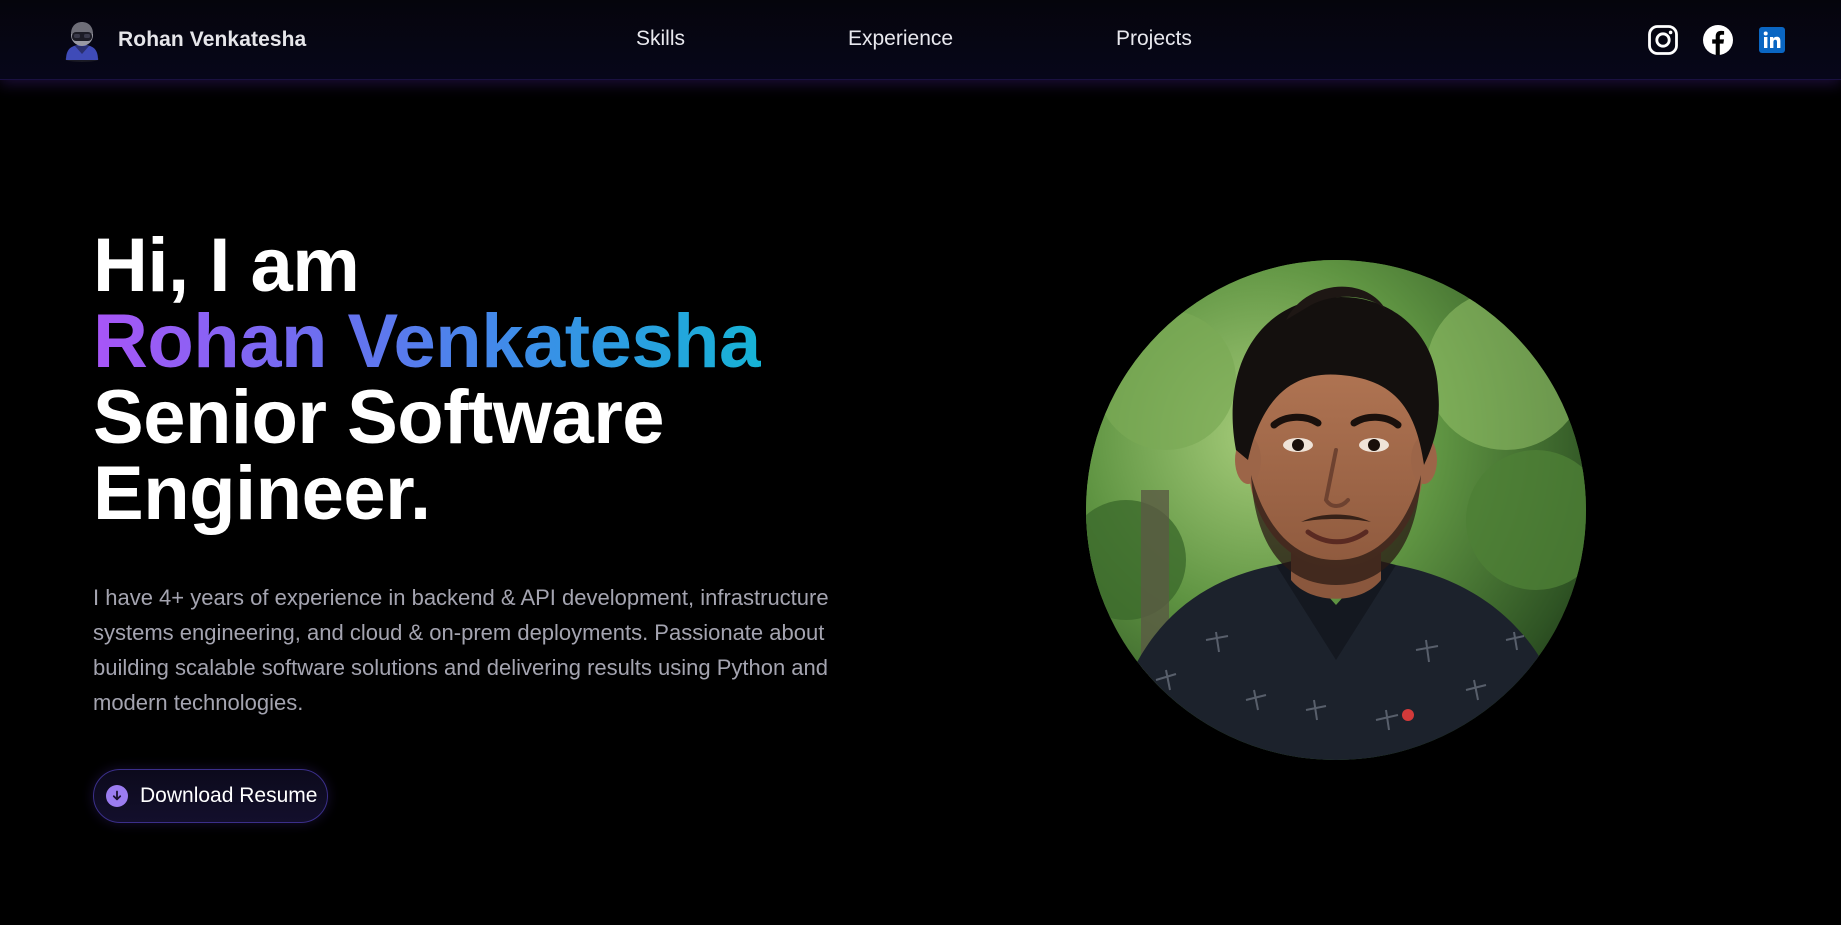 The image size is (1841, 925). I want to click on nav-link-projects: Projects, so click(1154, 39).